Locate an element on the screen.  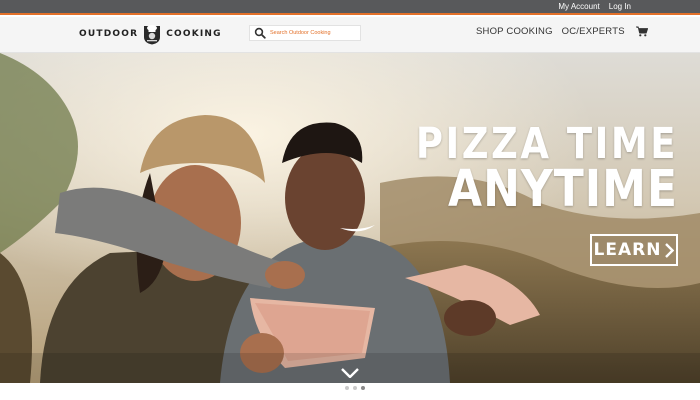
nav-oc-experts-prefix: OC/ is located at coordinates (570, 31).